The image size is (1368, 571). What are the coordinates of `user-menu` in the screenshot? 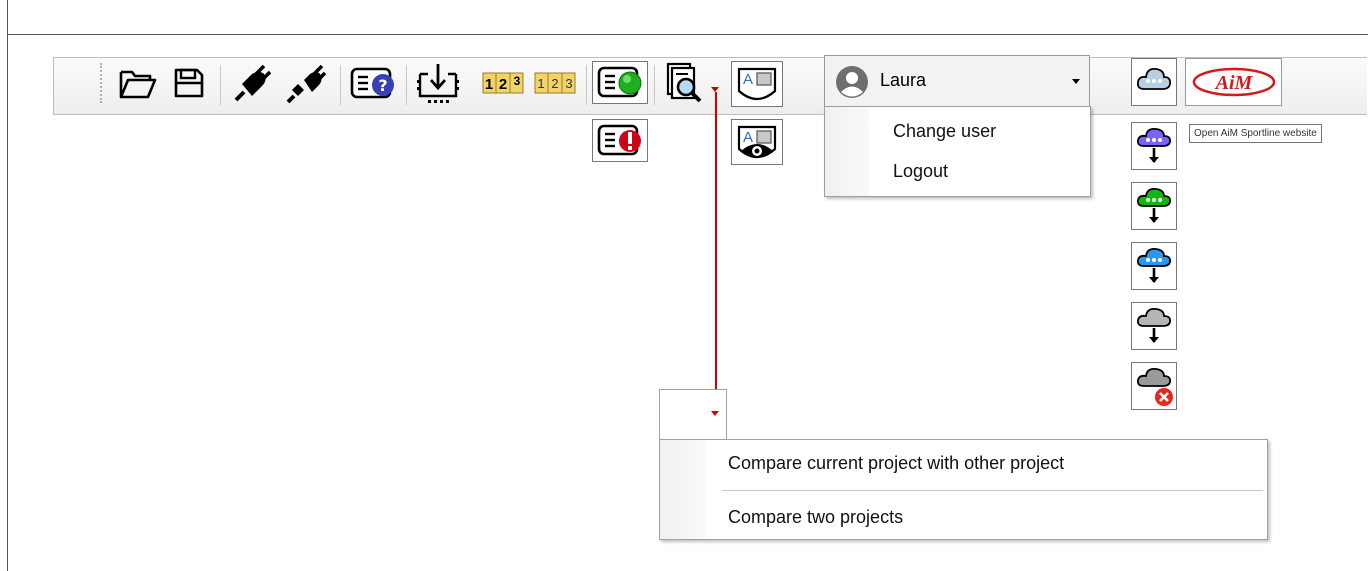 It's located at (957, 151).